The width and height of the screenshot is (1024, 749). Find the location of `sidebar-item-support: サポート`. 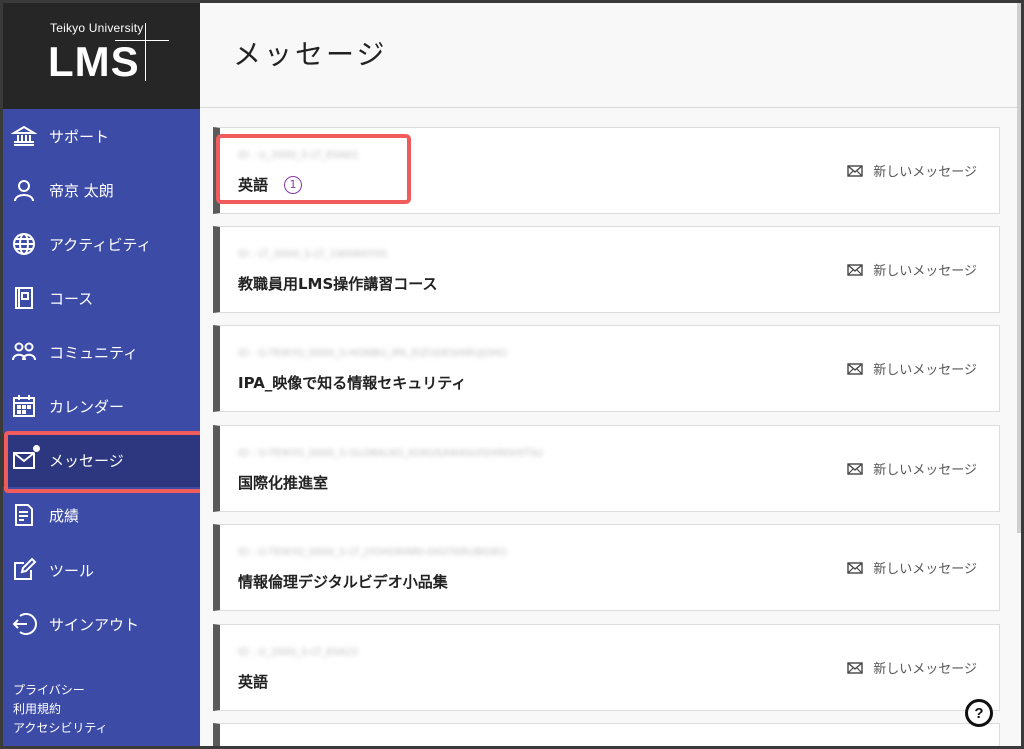

sidebar-item-support: サポート is located at coordinates (101, 136).